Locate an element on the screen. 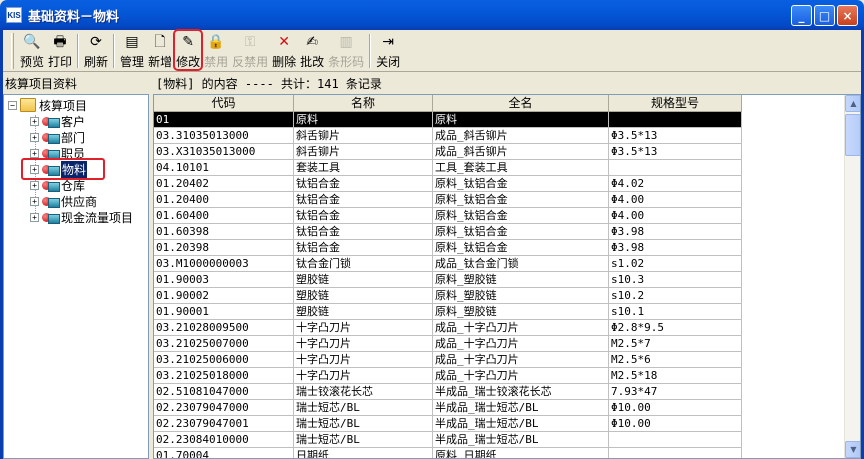  edit-button: ✎ 修改 is located at coordinates (188, 50).